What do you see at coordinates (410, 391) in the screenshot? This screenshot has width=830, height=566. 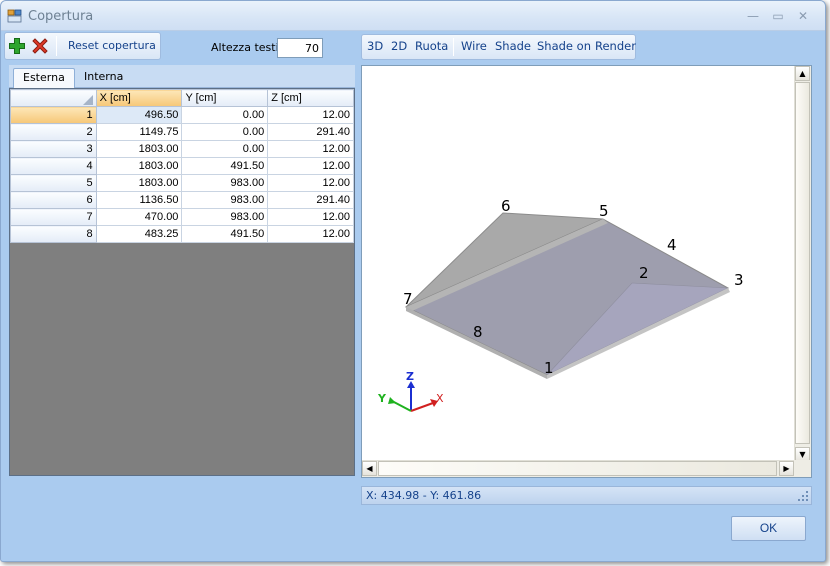 I see `axis-gizmo: Z Y X` at bounding box center [410, 391].